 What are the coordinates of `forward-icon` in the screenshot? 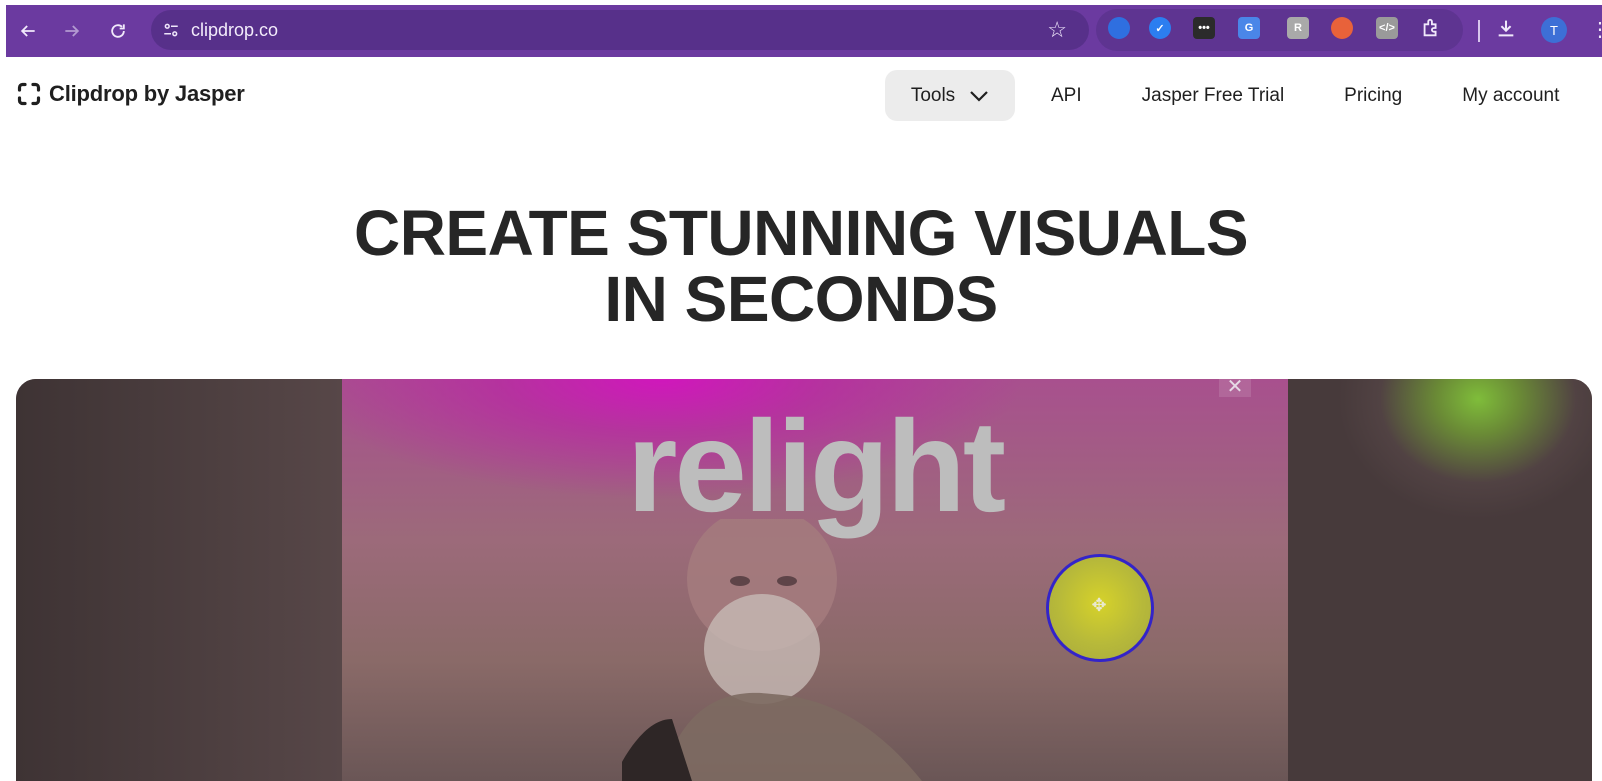 It's located at (72, 31).